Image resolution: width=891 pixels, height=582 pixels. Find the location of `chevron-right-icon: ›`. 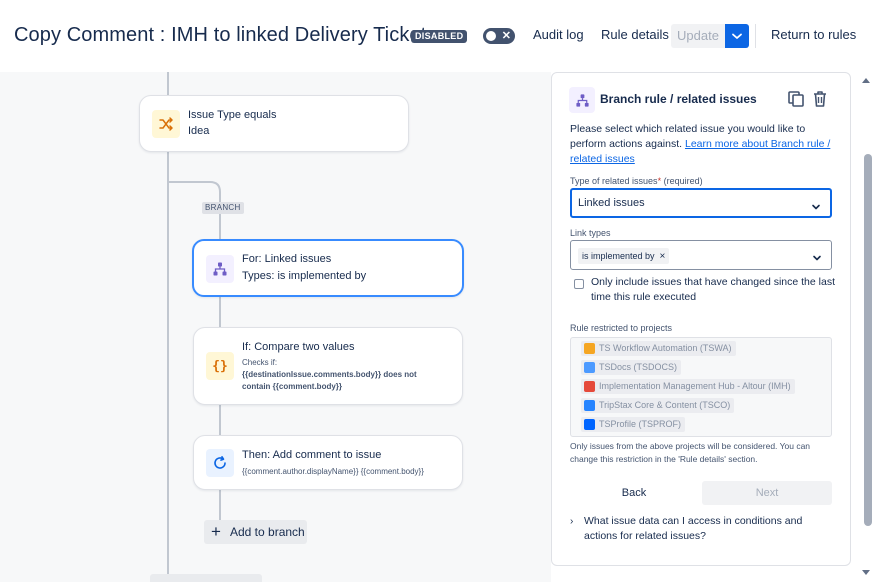

chevron-right-icon: › is located at coordinates (572, 521).